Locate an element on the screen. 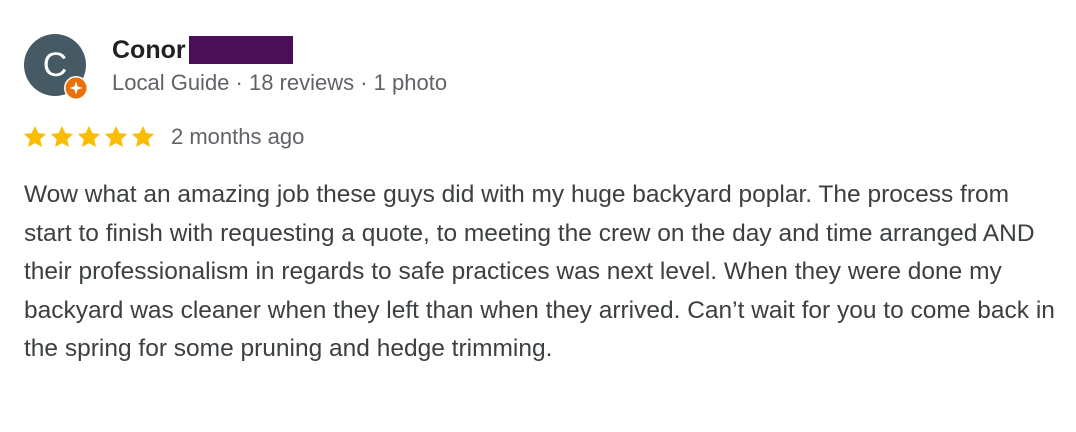 The width and height of the screenshot is (1076, 432). reviewer-meta: Local Guide · 18 reviews · 1 photo is located at coordinates (280, 82).